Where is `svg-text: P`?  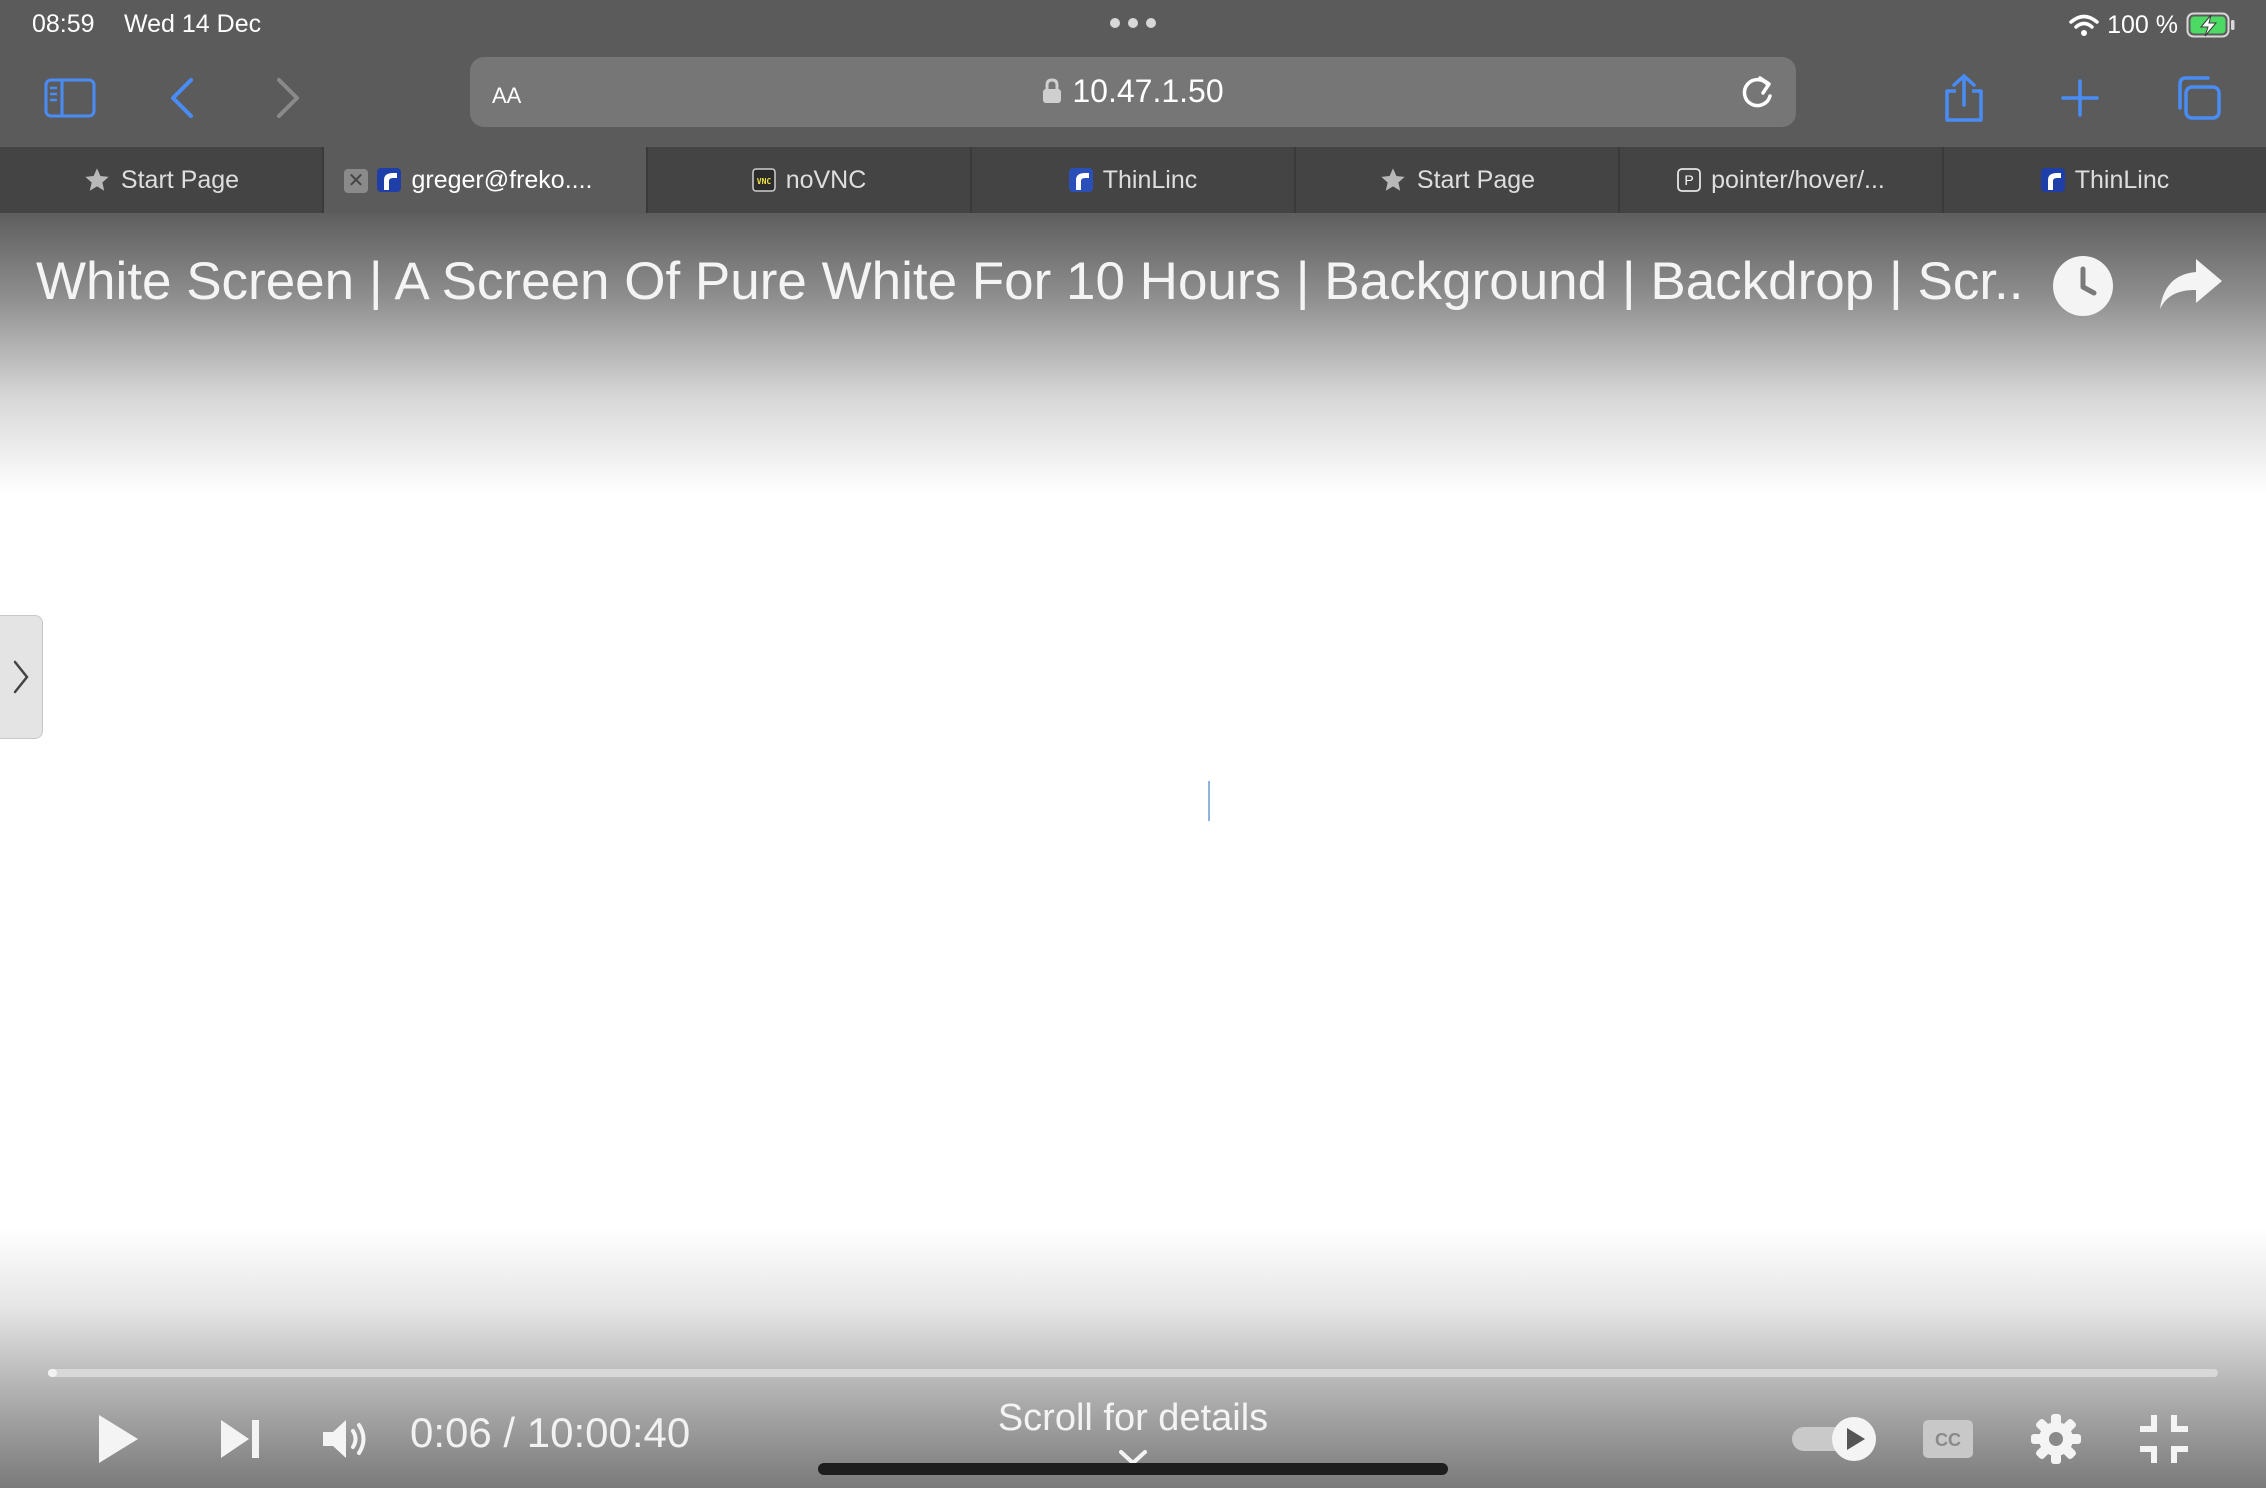
svg-text: P is located at coordinates (1688, 180).